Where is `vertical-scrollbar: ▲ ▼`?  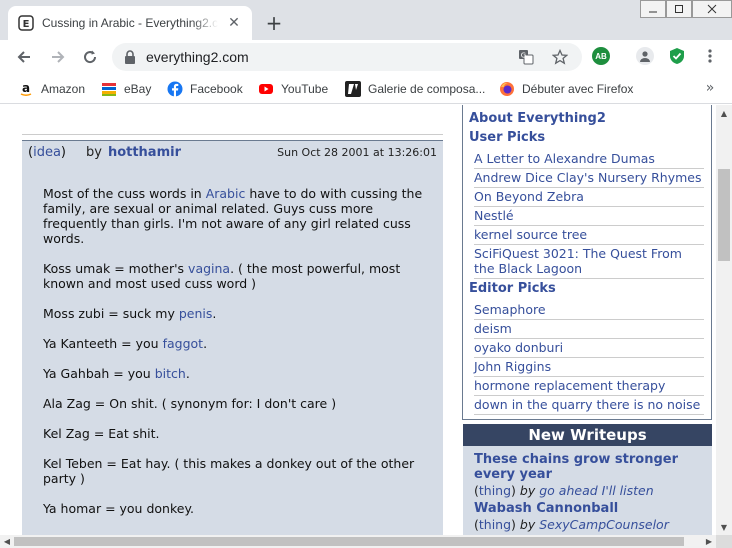 vertical-scrollbar: ▲ ▼ is located at coordinates (724, 320).